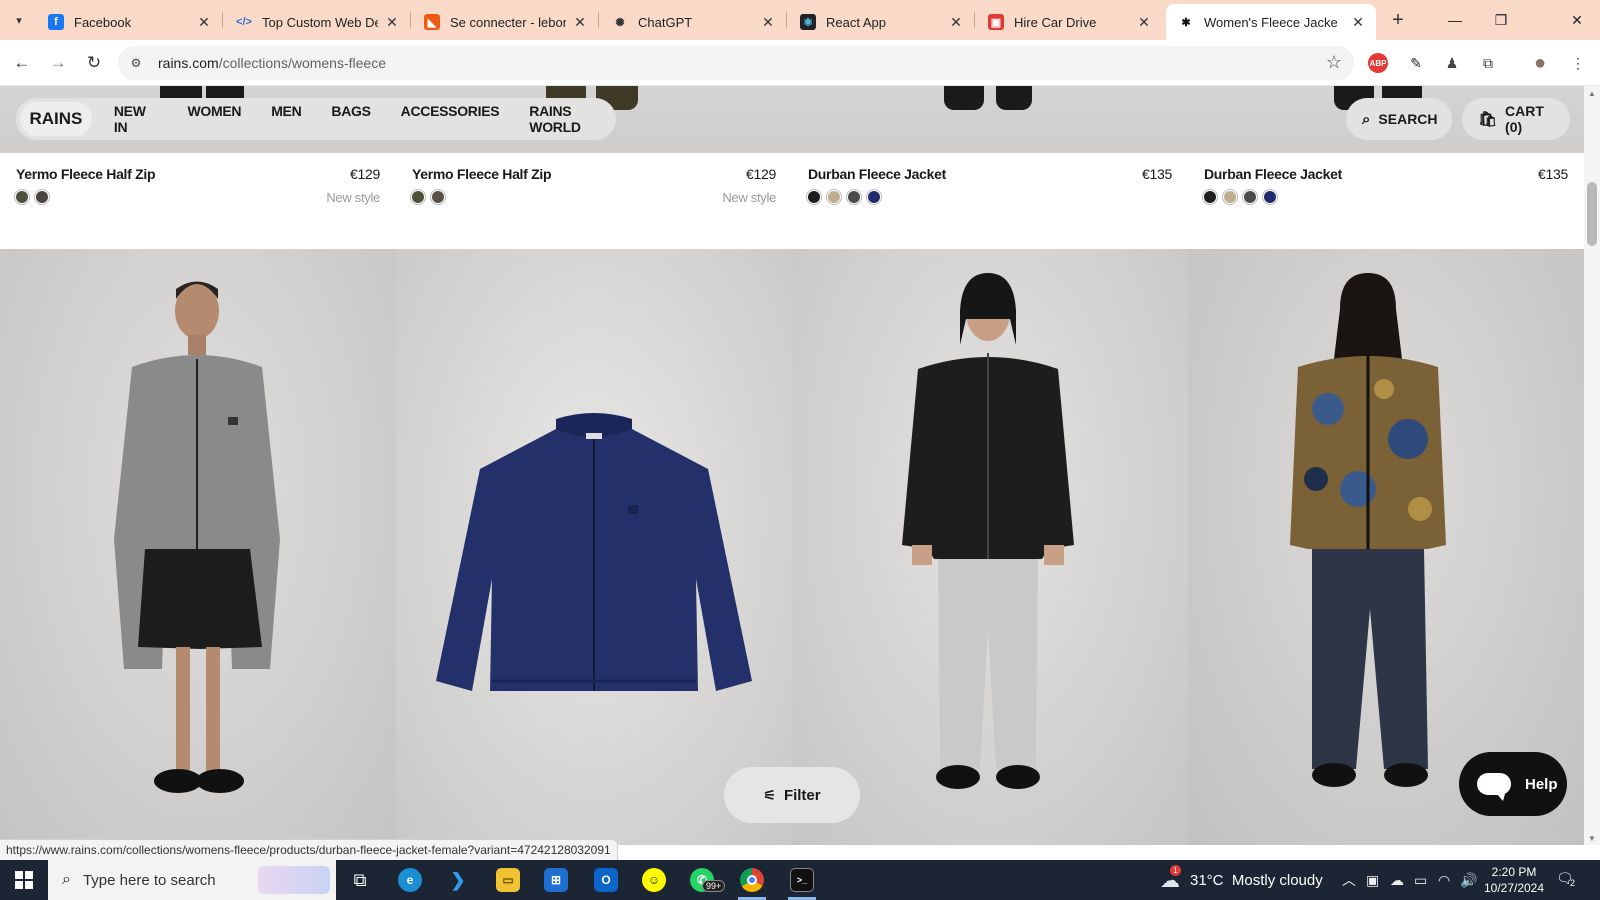 This screenshot has width=1600, height=900. What do you see at coordinates (1577, 20) in the screenshot?
I see `close-window-button: ✕` at bounding box center [1577, 20].